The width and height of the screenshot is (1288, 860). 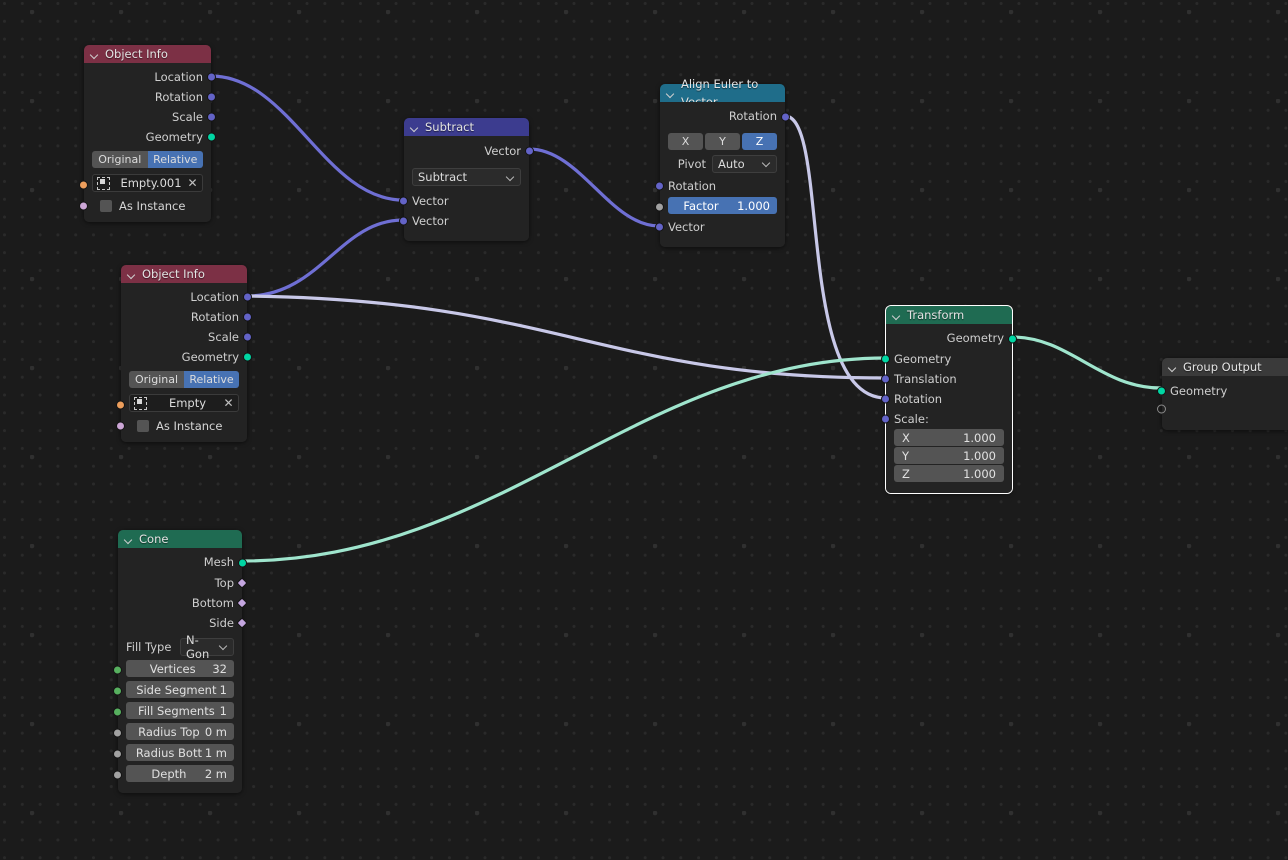 I want to click on operation-dropdown: Subtract, so click(x=466, y=177).